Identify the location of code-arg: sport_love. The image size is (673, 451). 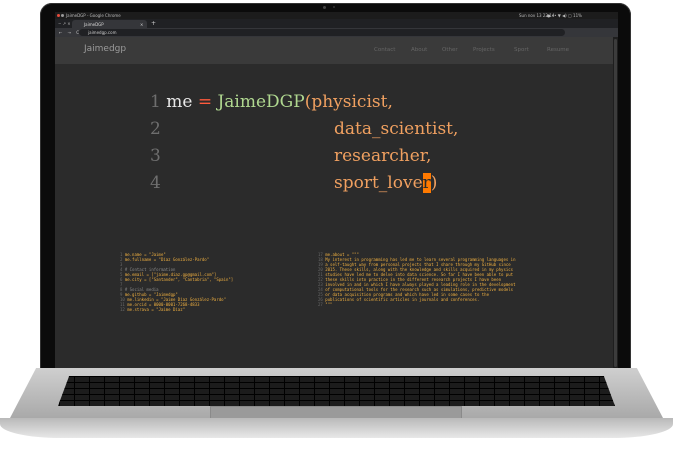
(378, 183).